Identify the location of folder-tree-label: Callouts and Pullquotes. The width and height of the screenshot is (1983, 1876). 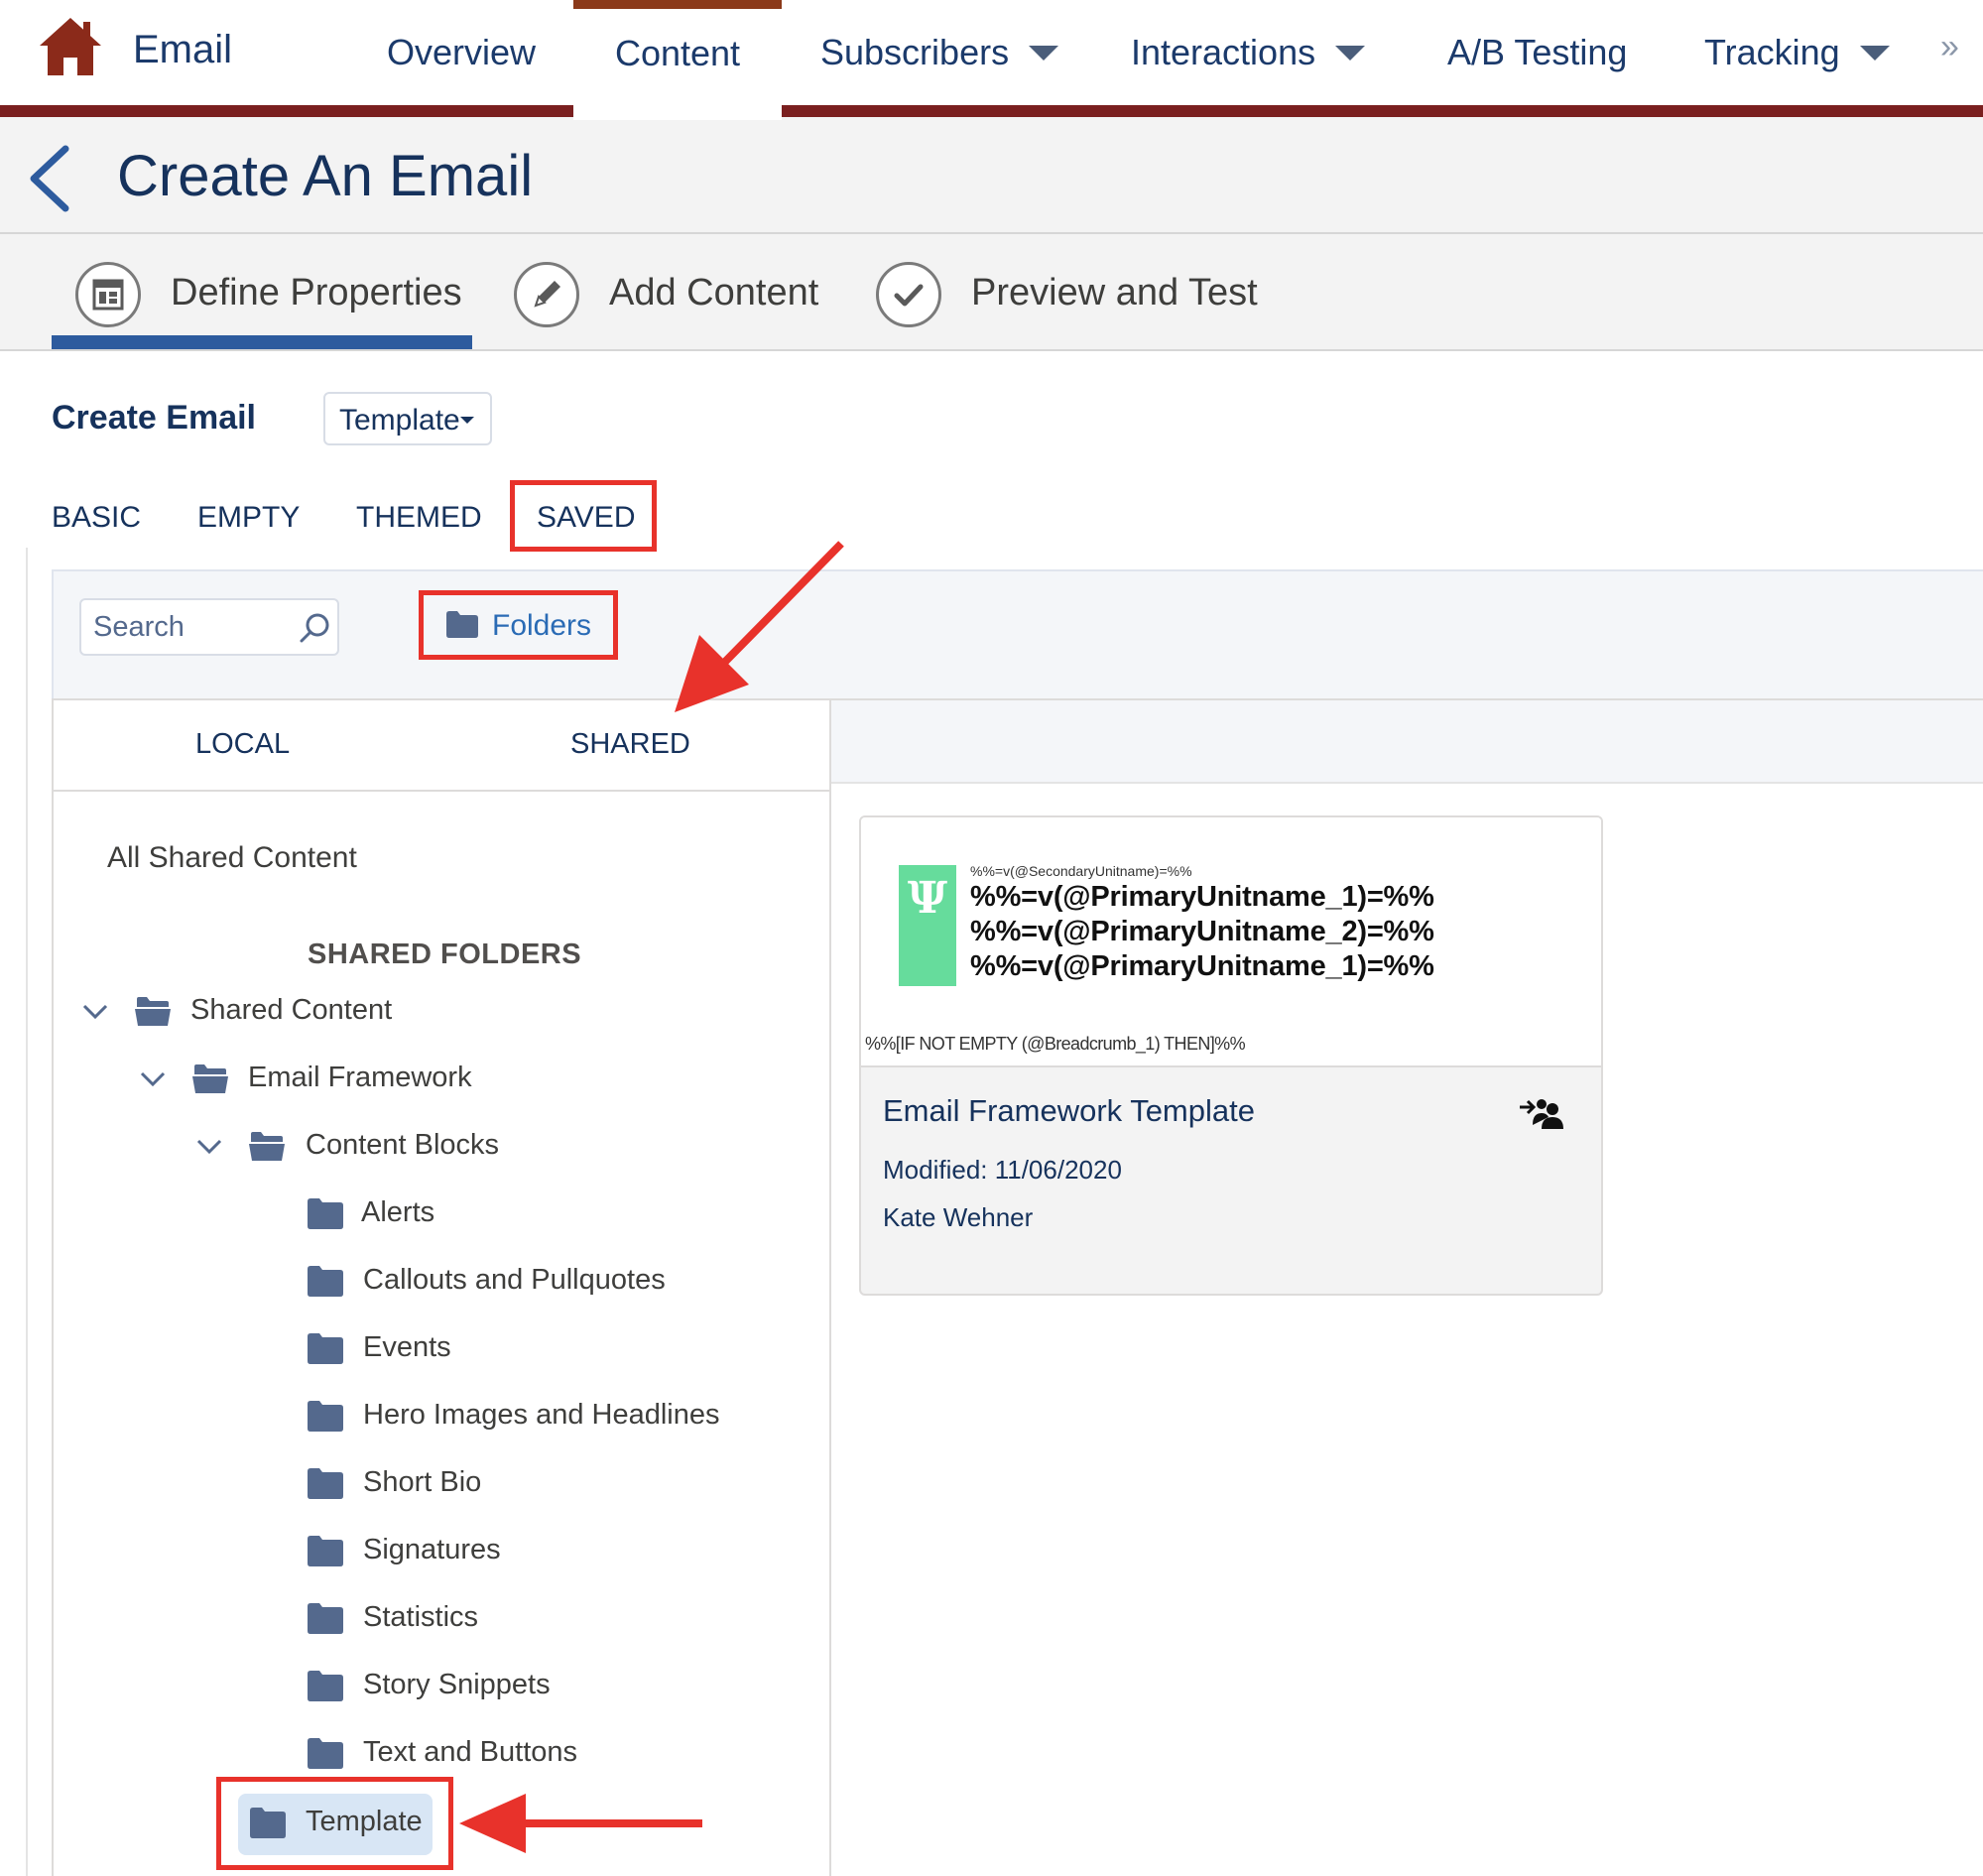
(515, 1280).